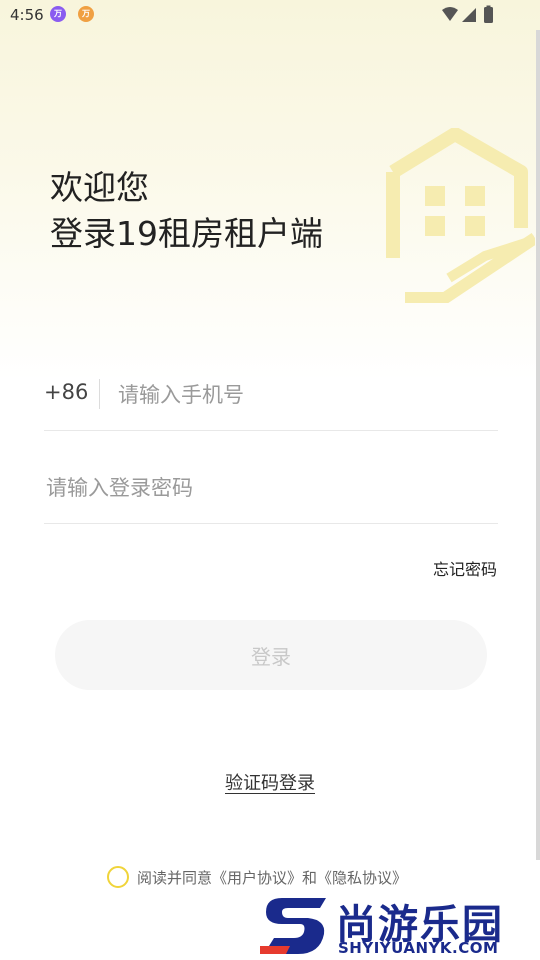 Image resolution: width=540 pixels, height=960 pixels. I want to click on signal-icon, so click(469, 15).